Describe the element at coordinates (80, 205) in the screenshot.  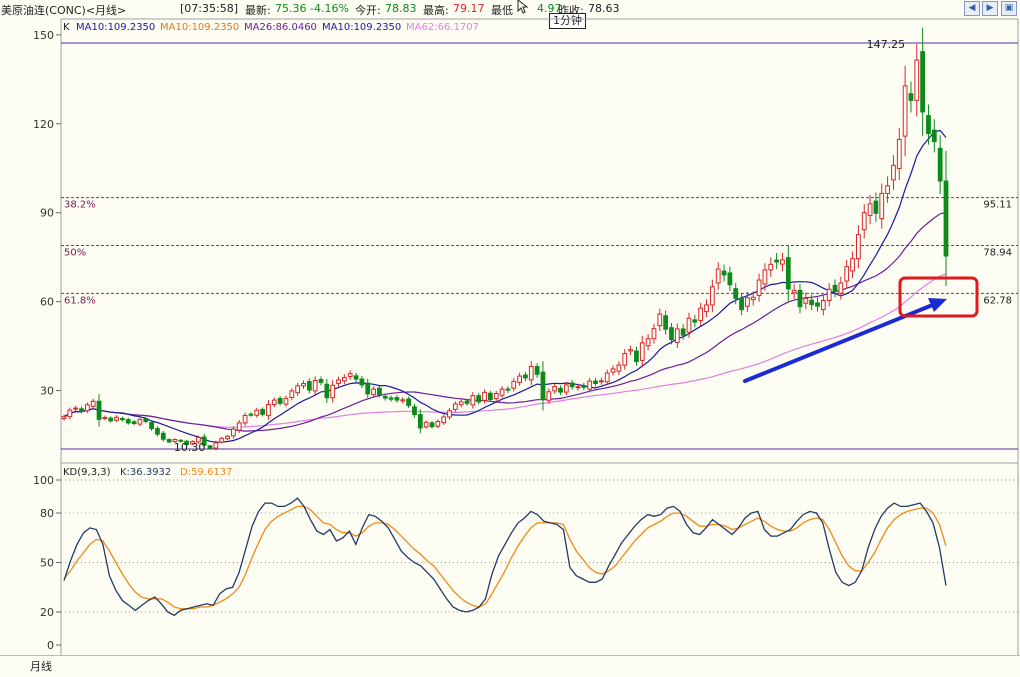
I see `fib-percent-label: 38.2%` at that location.